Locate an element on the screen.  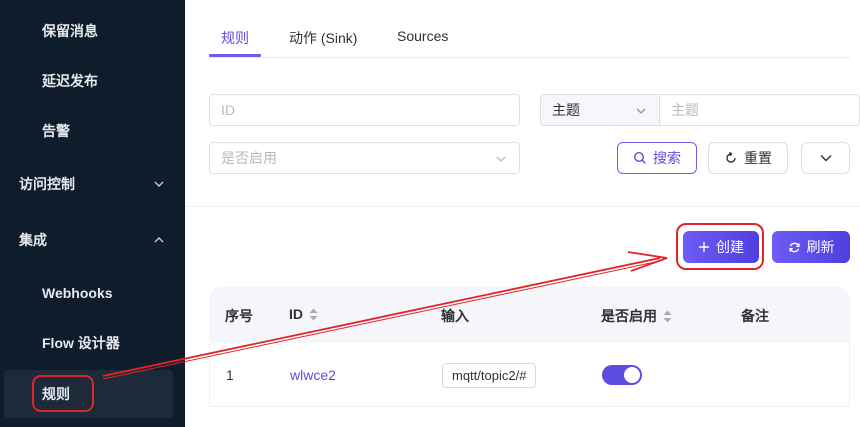
column-header-label: 输入 is located at coordinates (455, 316).